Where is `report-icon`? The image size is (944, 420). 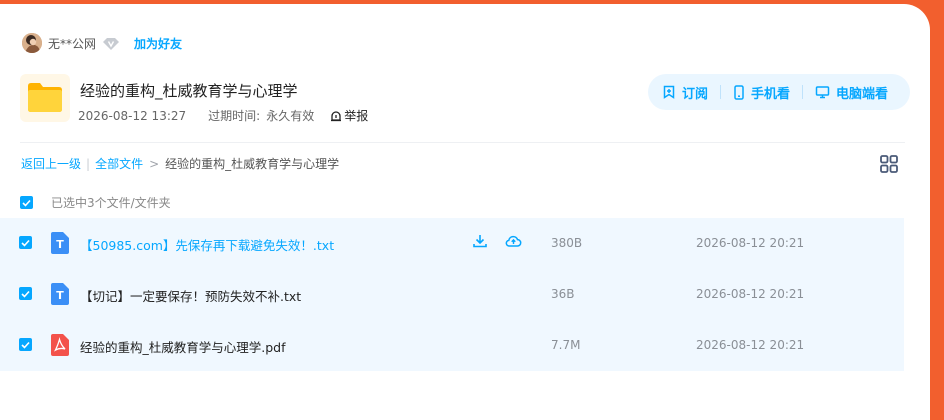
report-icon is located at coordinates (336, 115).